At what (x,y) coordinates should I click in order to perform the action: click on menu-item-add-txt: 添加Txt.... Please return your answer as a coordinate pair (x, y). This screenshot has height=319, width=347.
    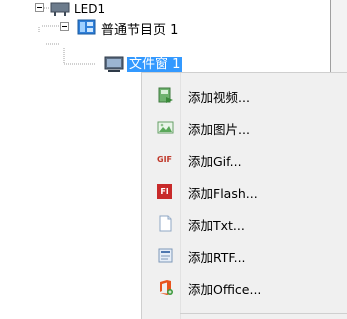
    Looking at the image, I should click on (244, 223).